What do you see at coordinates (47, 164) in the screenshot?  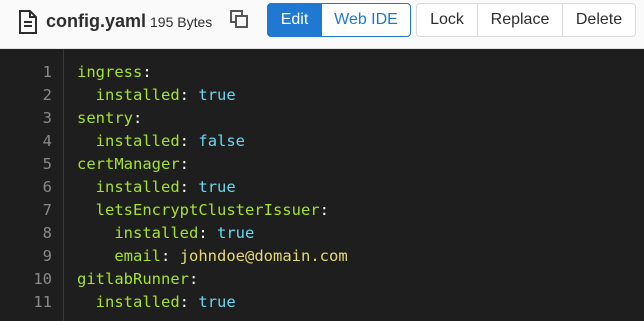 I see `line-number: 5` at bounding box center [47, 164].